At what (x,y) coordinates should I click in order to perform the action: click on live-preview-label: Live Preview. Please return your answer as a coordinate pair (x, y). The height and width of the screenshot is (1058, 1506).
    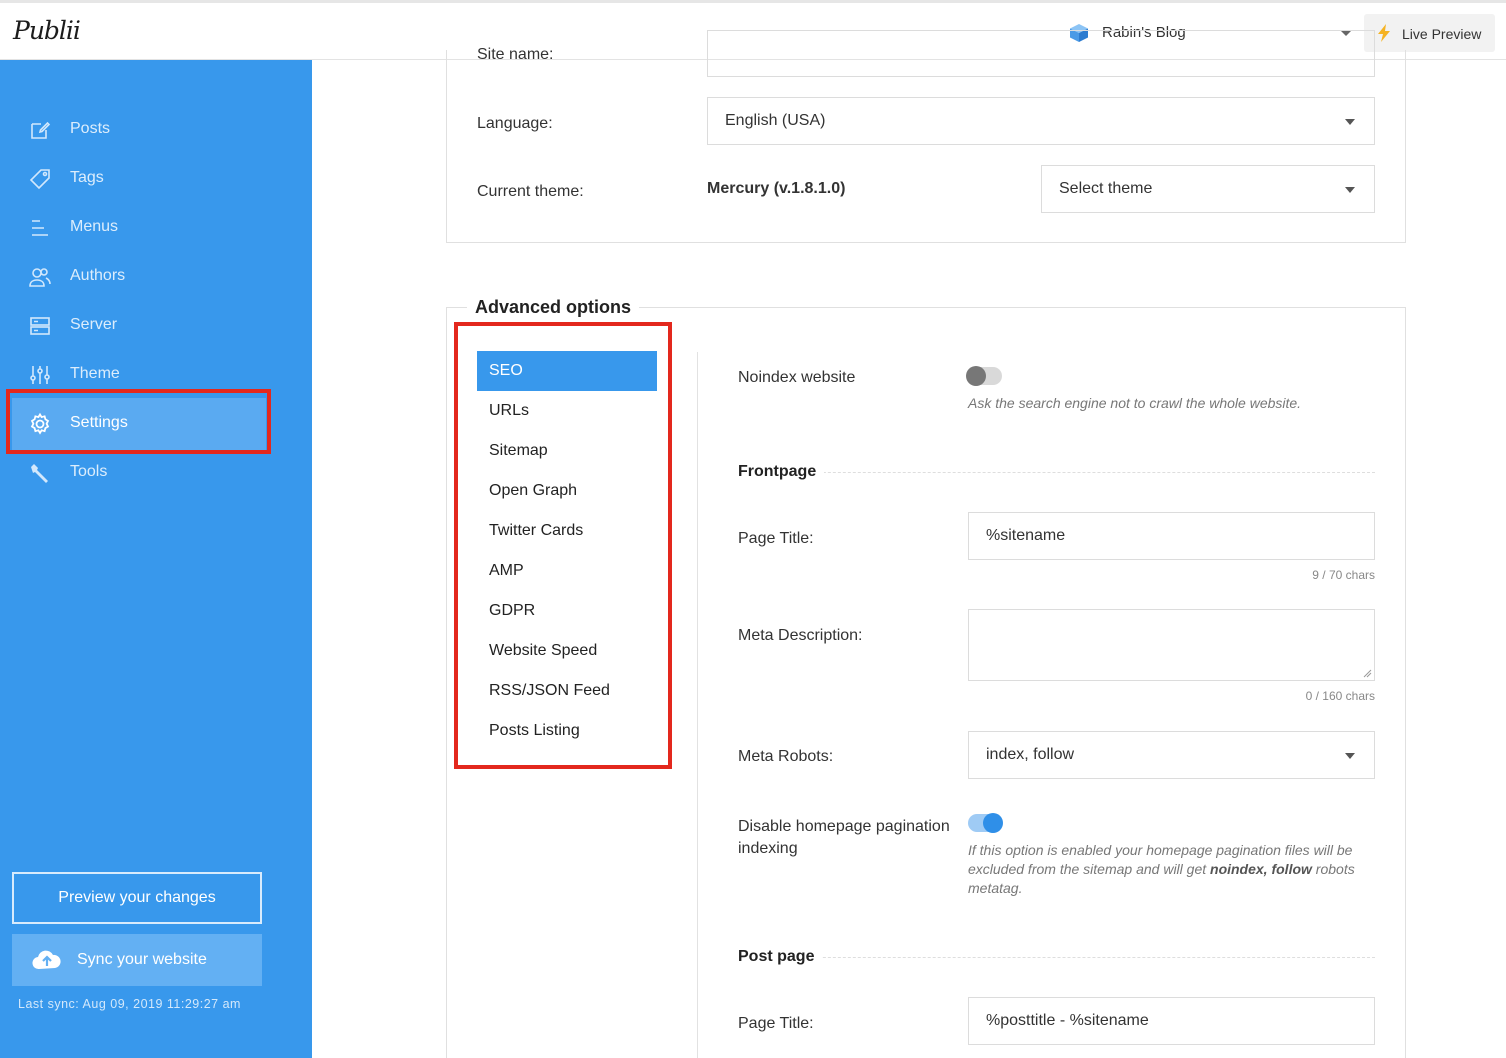
    Looking at the image, I should click on (1442, 34).